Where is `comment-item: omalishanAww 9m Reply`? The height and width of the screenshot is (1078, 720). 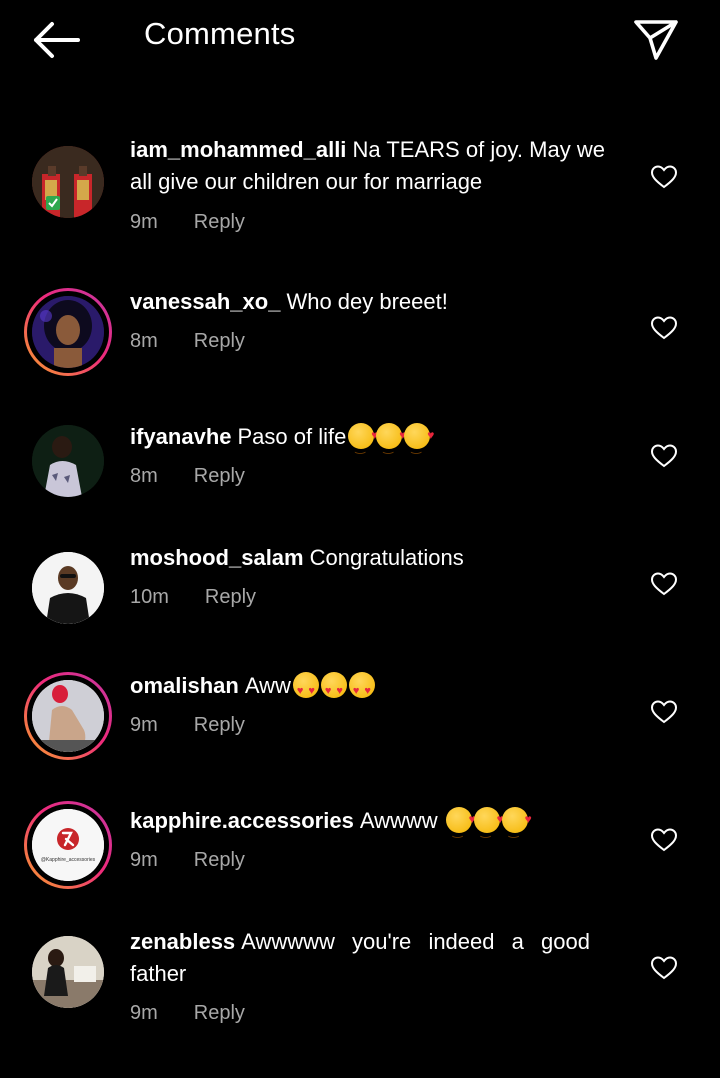 comment-item: omalishanAww 9m Reply is located at coordinates (360, 716).